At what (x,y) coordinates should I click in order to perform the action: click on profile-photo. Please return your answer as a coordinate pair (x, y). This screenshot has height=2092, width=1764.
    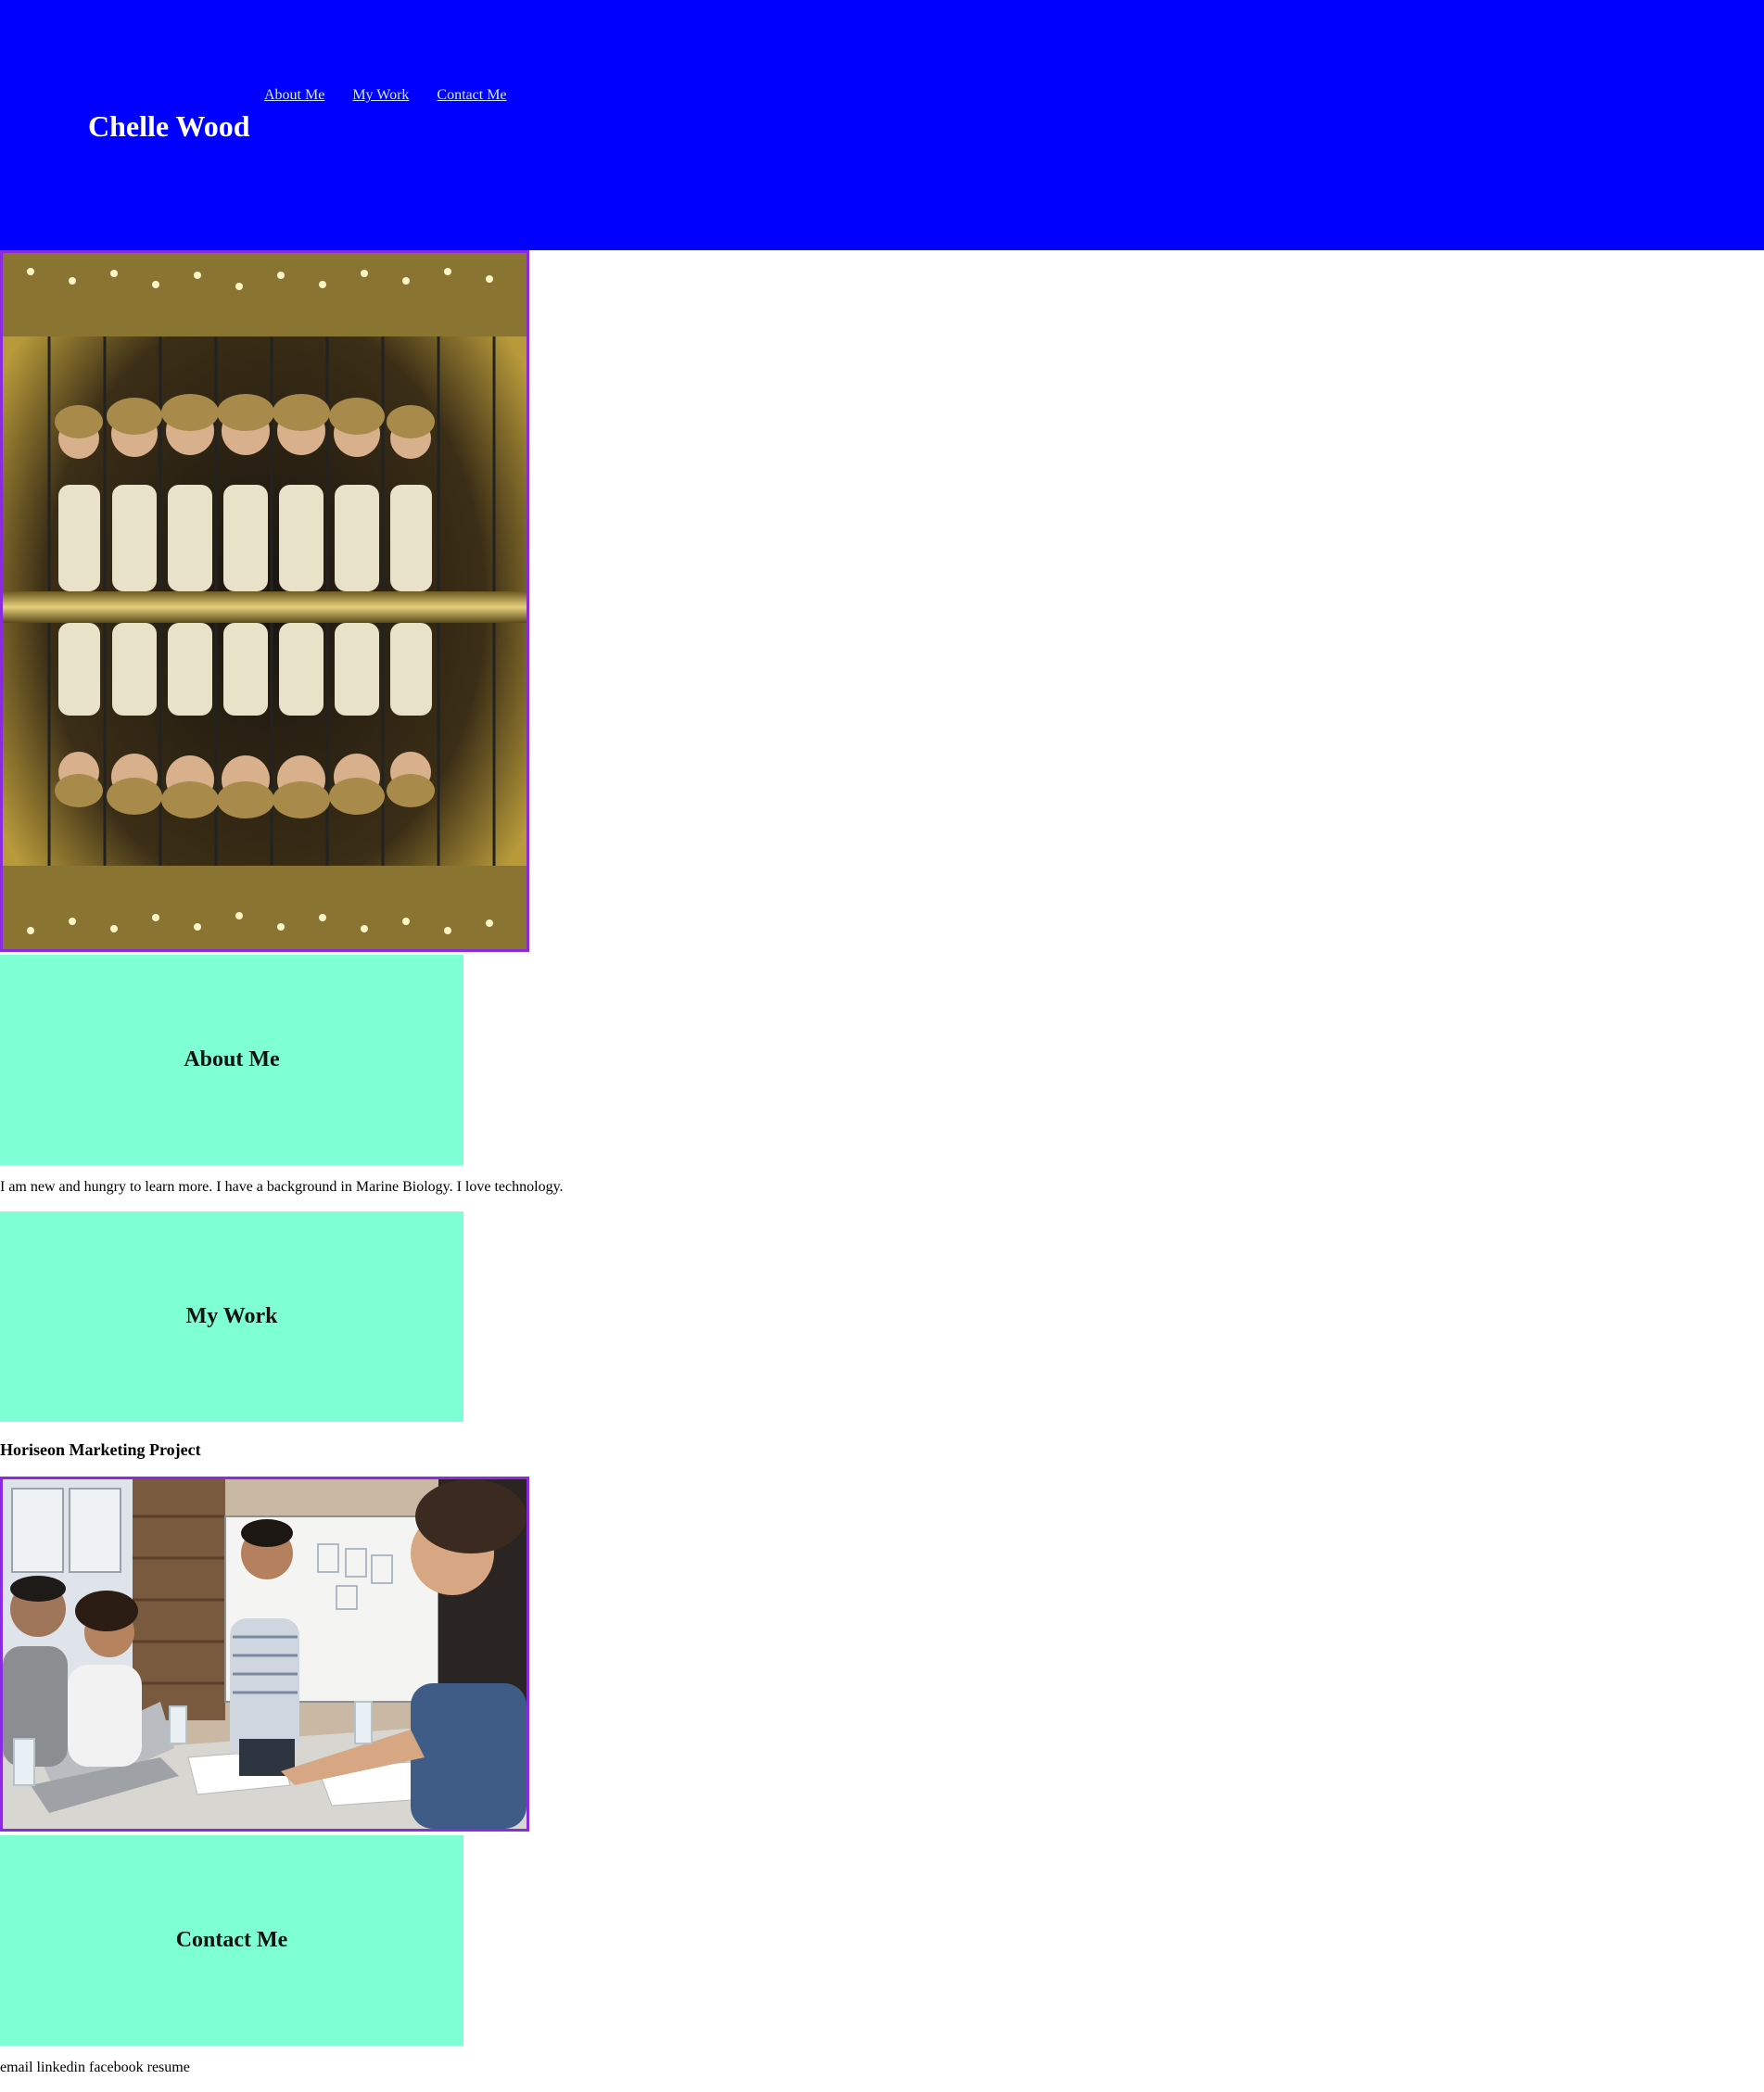
    Looking at the image, I should click on (264, 601).